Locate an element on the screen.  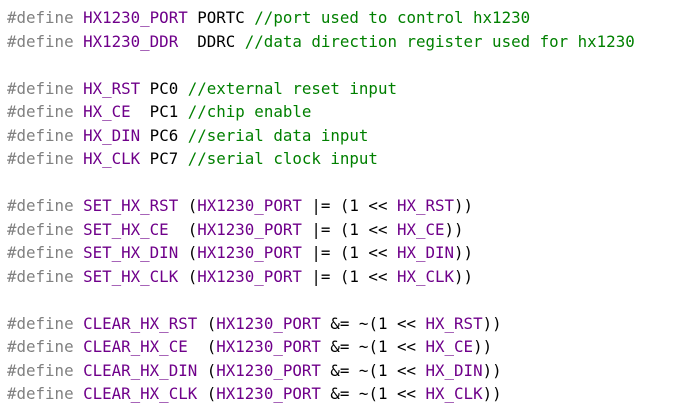
macro-value: PC1 is located at coordinates (159, 111).